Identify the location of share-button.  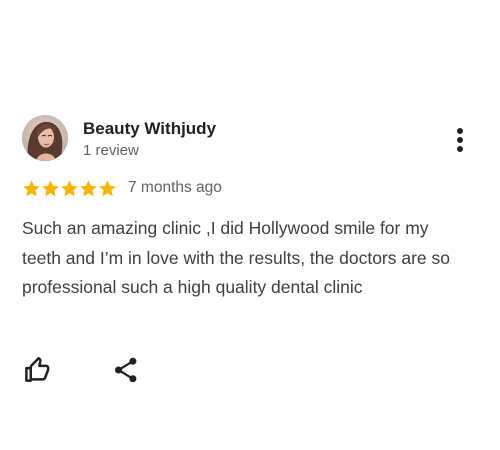
(126, 370).